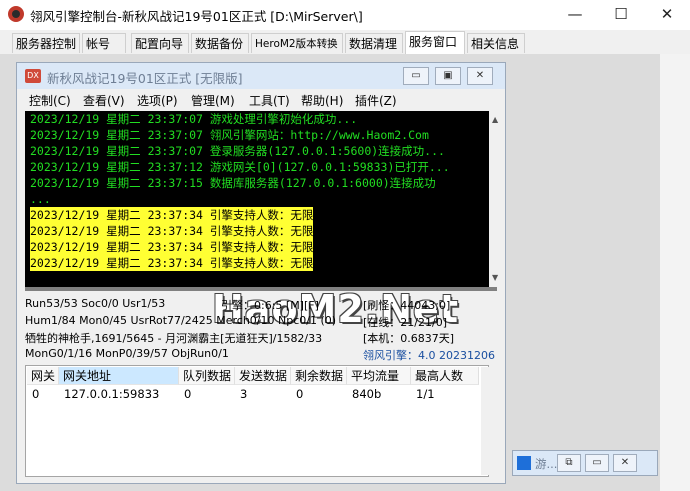  Describe the element at coordinates (319, 376) in the screenshot. I see `column-header-remaining: 剩余数据` at that location.